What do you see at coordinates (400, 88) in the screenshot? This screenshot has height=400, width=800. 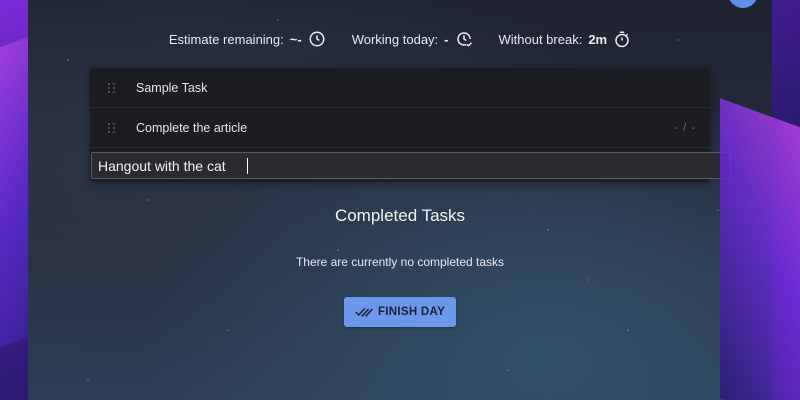 I see `task-row: Sample Task` at bounding box center [400, 88].